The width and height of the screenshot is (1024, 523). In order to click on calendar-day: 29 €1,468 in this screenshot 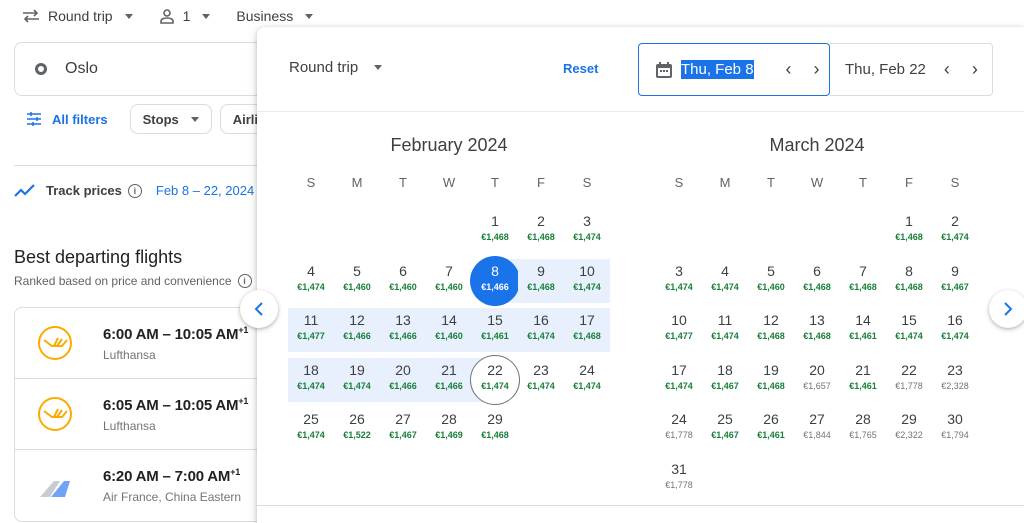, I will do `click(495, 429)`.